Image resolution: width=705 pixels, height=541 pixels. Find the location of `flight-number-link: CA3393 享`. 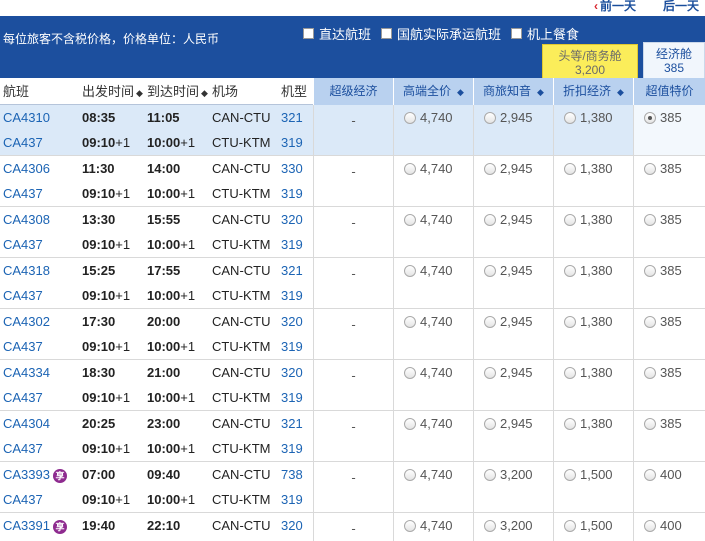

flight-number-link: CA3393 享 is located at coordinates (35, 474).